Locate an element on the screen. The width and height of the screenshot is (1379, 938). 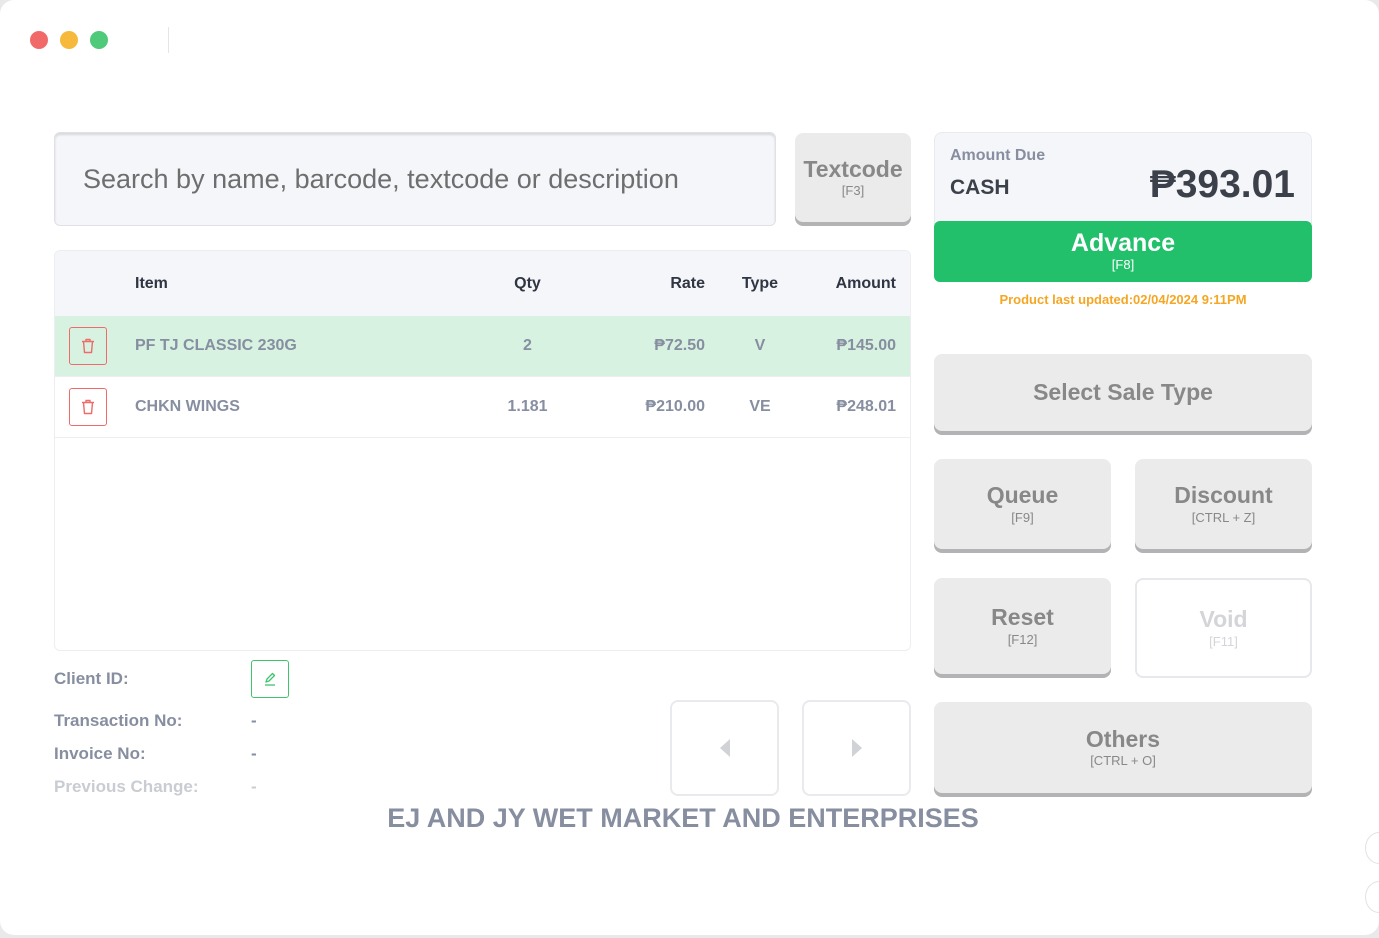
queue-button: Queue [F9] is located at coordinates (1022, 504).